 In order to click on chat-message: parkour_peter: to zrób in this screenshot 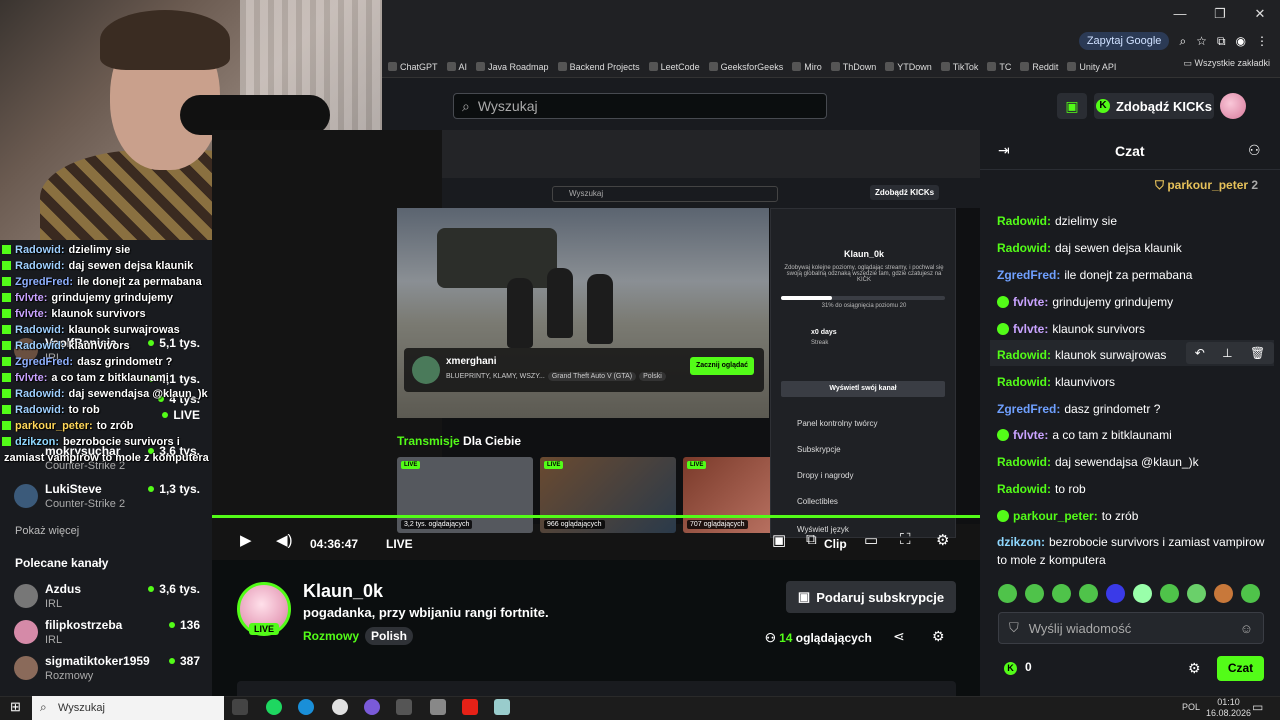, I will do `click(1132, 516)`.